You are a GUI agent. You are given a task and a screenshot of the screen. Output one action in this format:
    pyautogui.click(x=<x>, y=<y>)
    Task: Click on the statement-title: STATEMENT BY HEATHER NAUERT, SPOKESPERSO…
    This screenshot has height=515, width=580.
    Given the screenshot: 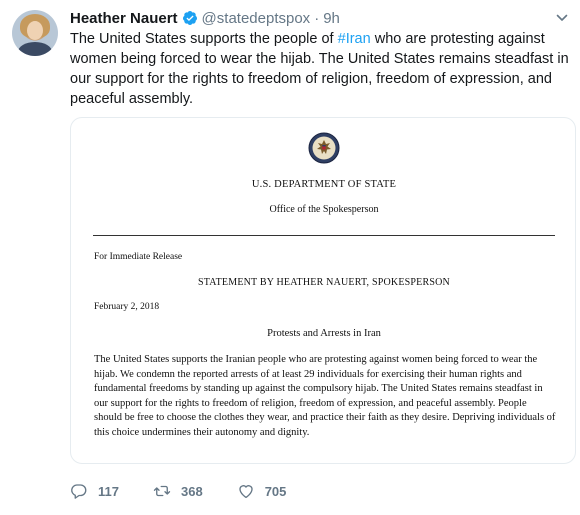 What is the action you would take?
    pyautogui.click(x=324, y=282)
    